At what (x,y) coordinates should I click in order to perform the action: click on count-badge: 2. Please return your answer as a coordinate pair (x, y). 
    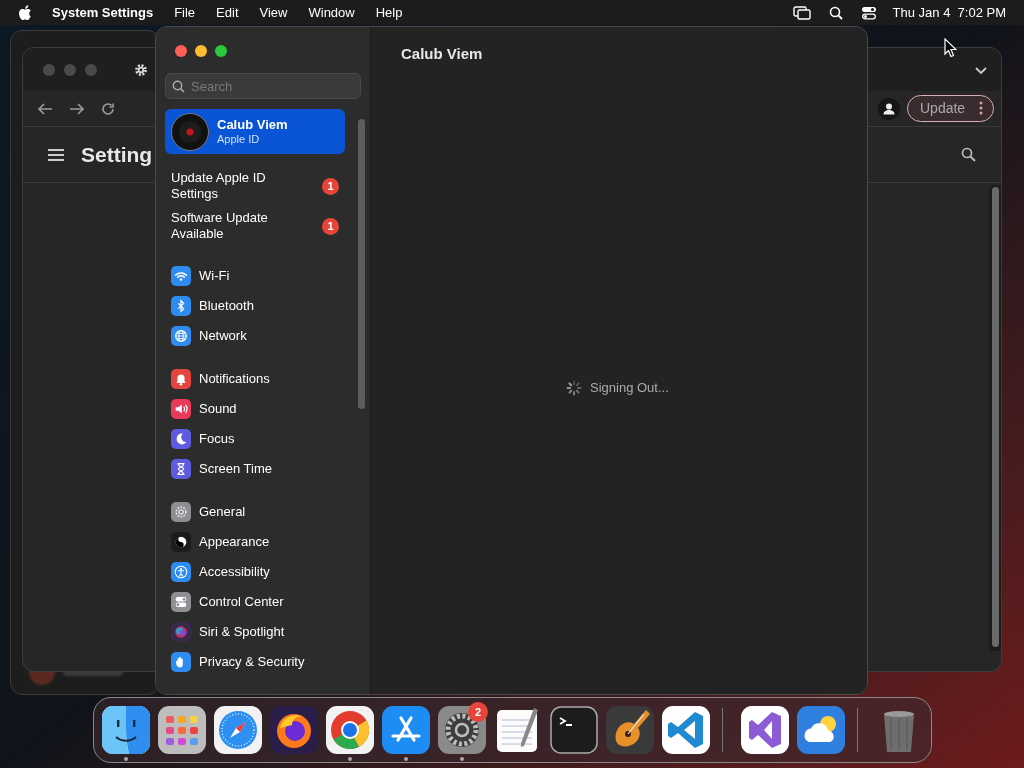
    Looking at the image, I should click on (478, 712).